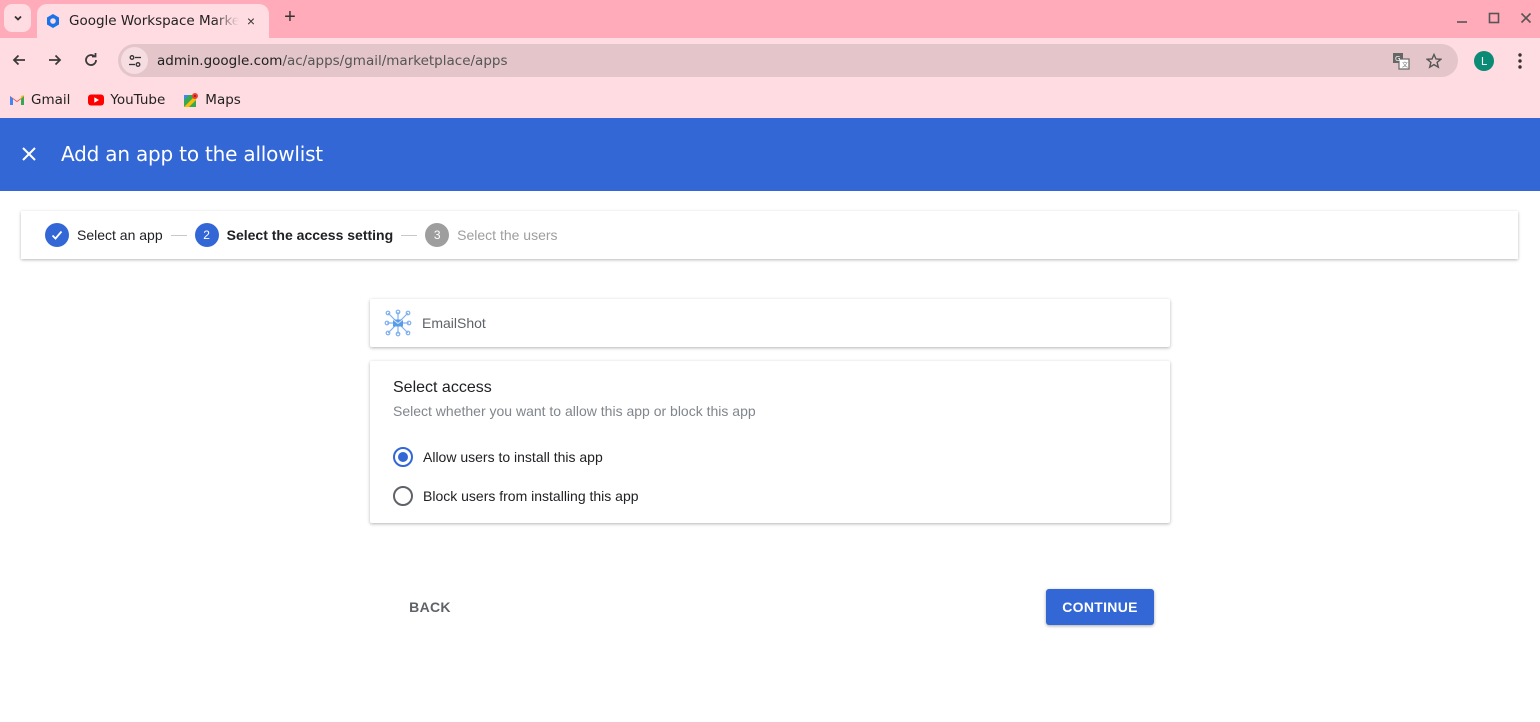 The height and width of the screenshot is (722, 1540). What do you see at coordinates (290, 17) in the screenshot?
I see `new-tab-button: +` at bounding box center [290, 17].